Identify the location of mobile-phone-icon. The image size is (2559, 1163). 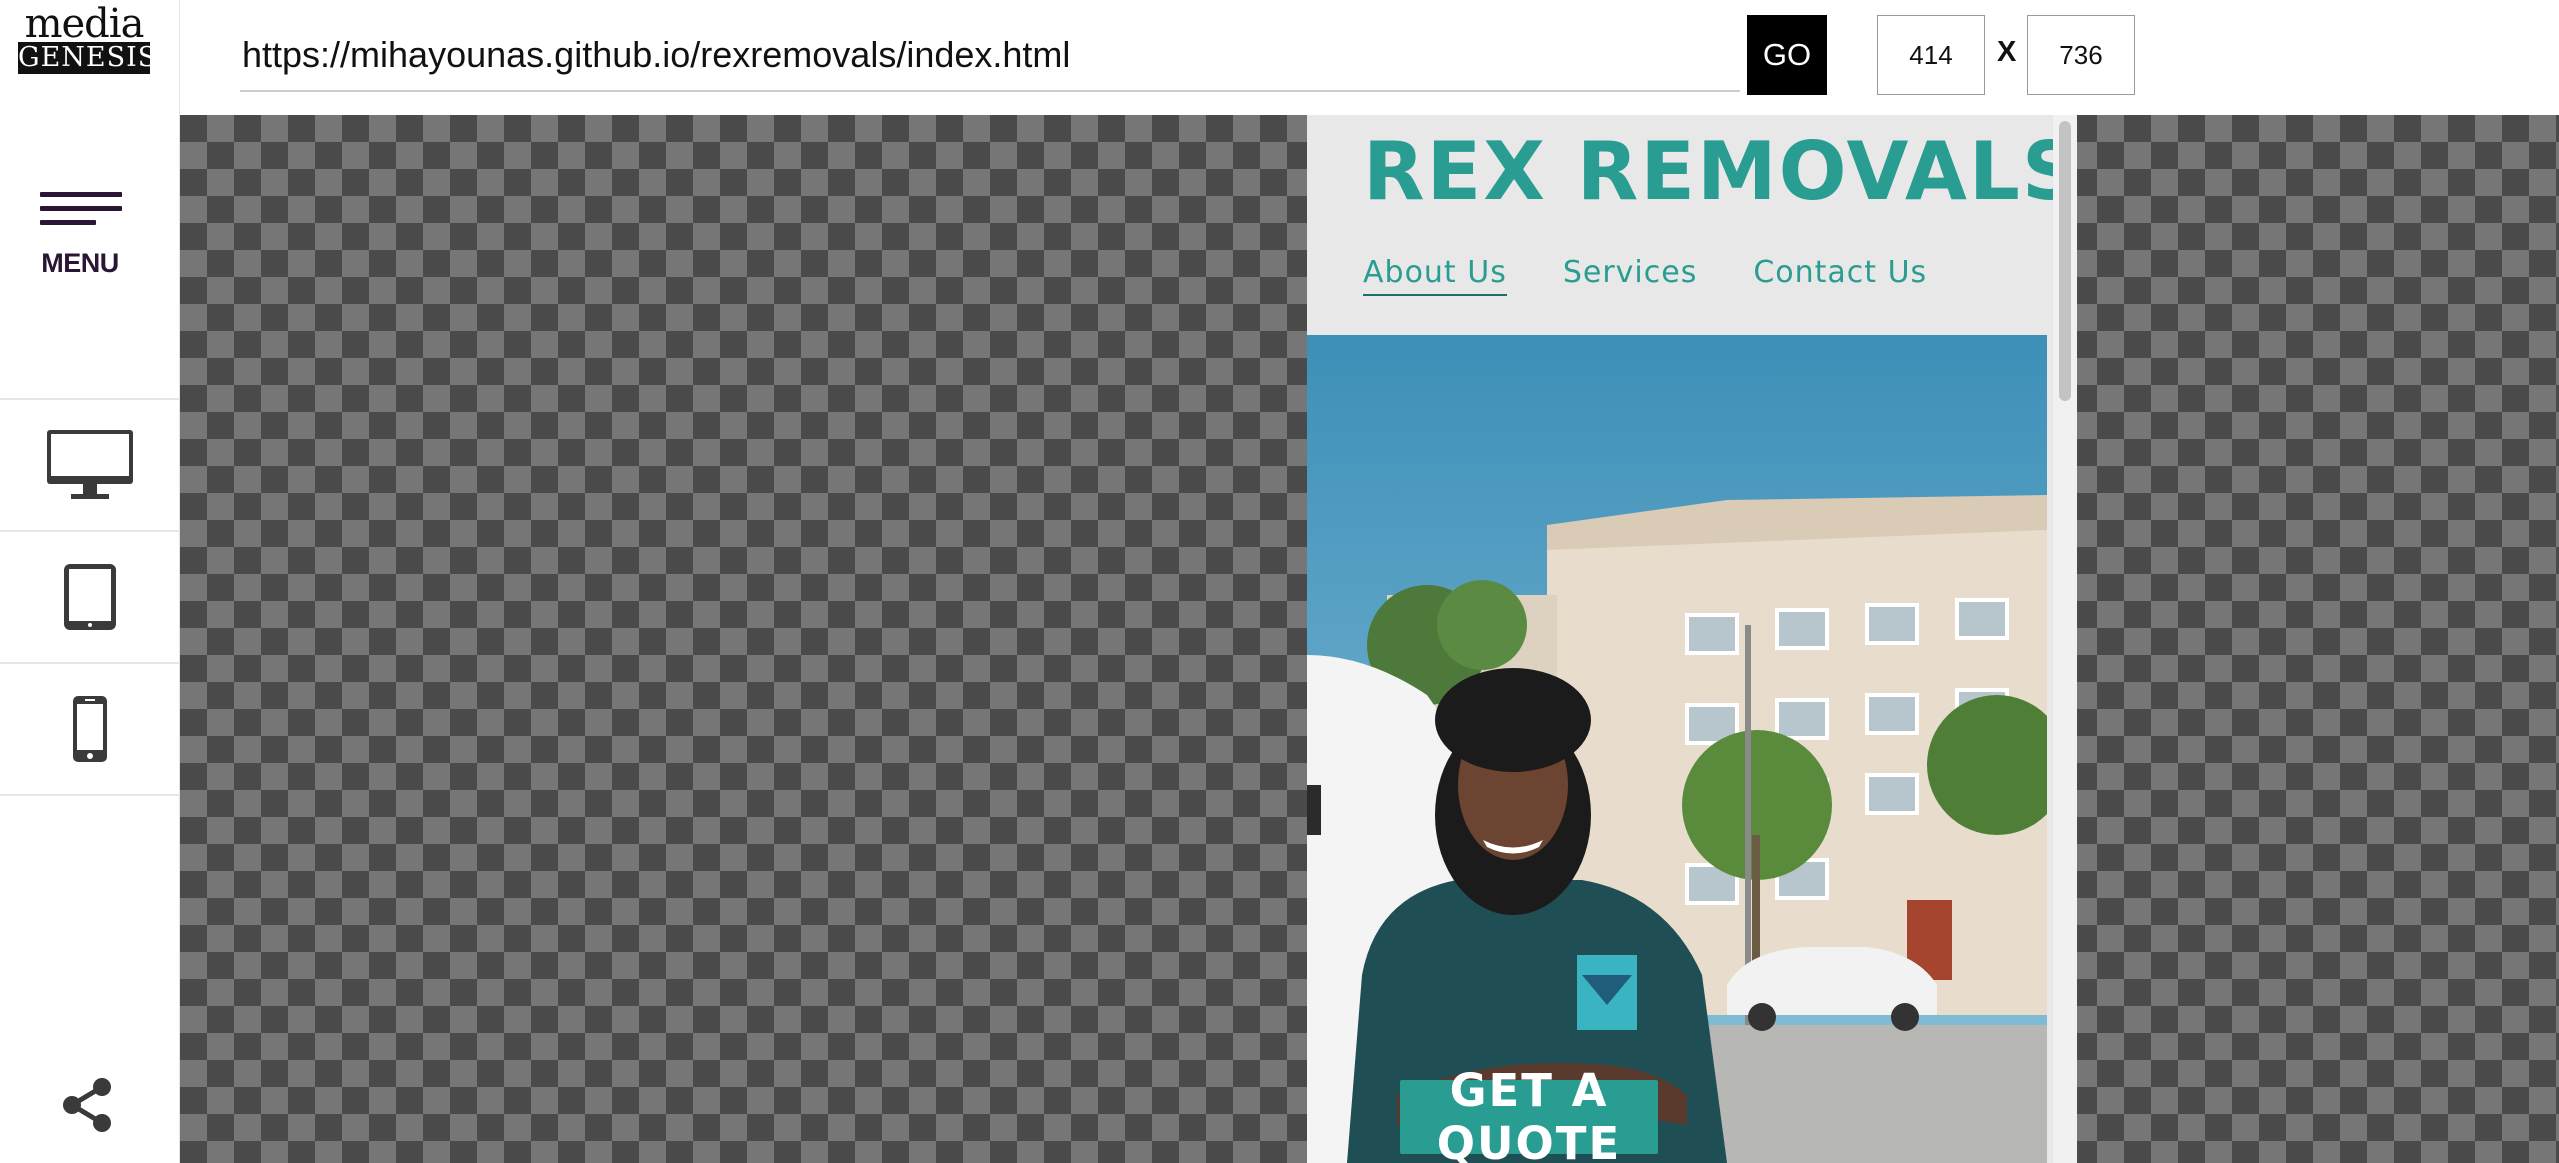
(90, 729).